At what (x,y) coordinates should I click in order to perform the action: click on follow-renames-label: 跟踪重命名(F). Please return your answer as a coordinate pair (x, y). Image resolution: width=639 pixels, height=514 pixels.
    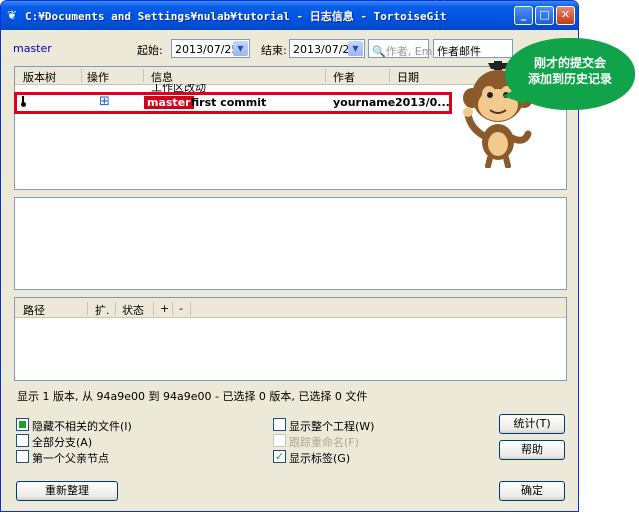
    Looking at the image, I should click on (324, 442).